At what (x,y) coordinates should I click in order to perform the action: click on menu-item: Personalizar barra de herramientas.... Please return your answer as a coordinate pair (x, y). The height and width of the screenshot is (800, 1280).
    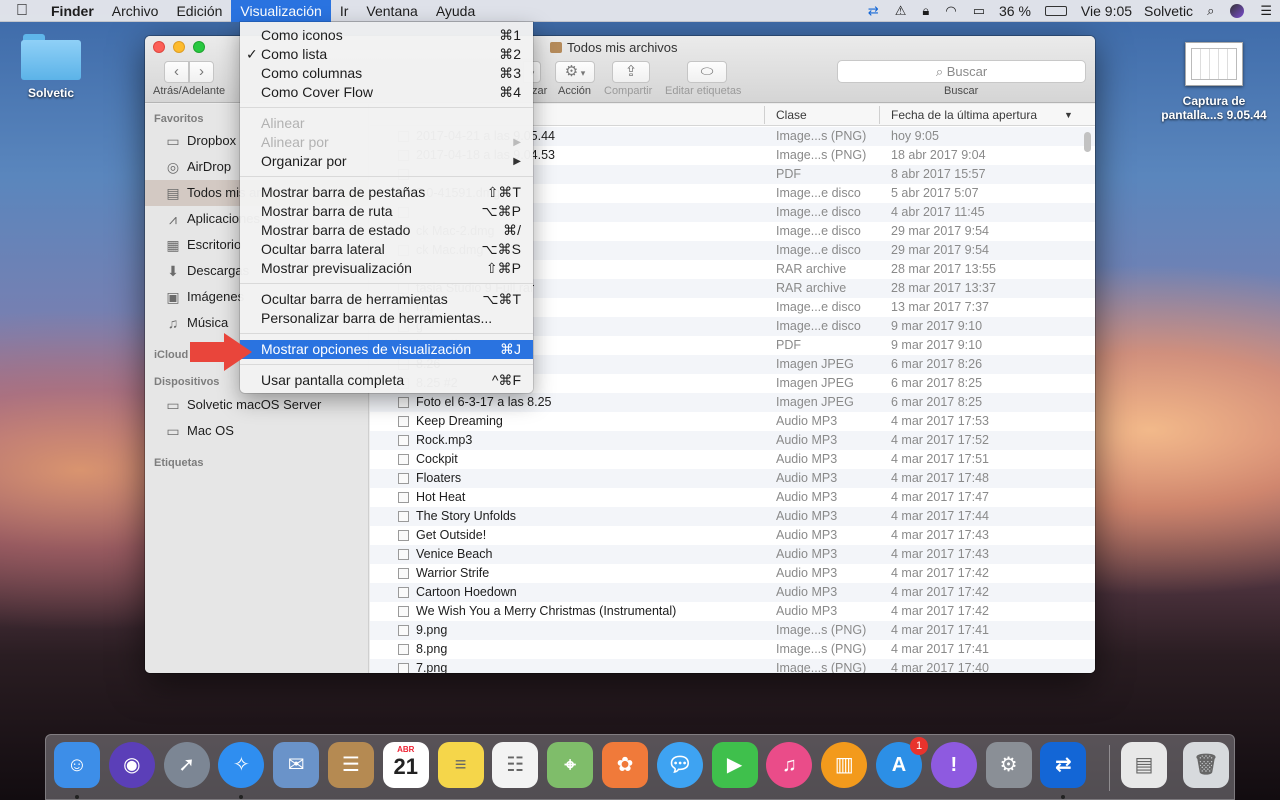
    Looking at the image, I should click on (386, 318).